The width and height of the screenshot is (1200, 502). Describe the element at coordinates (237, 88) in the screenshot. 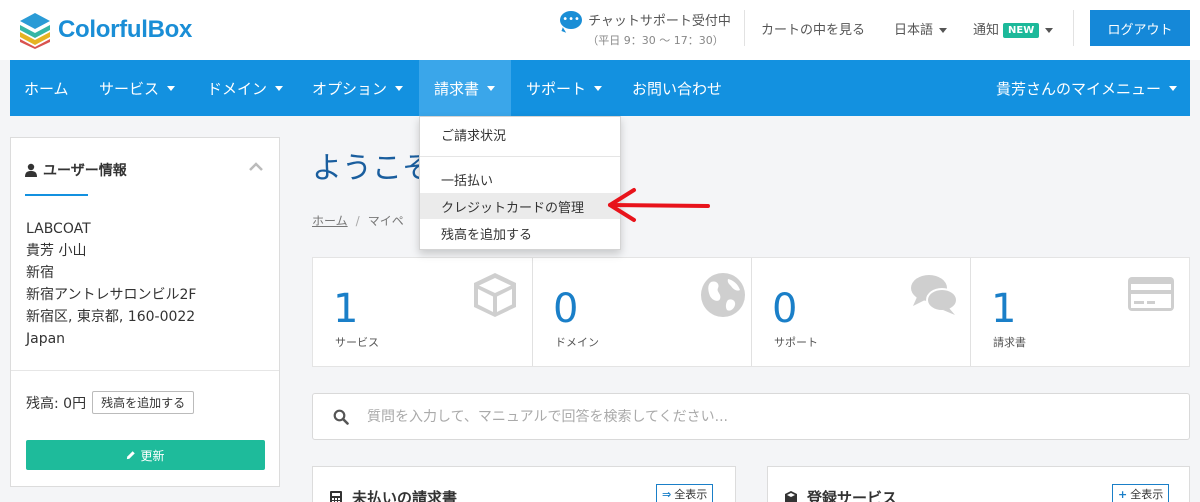

I see `nav-label: ドメイン` at that location.